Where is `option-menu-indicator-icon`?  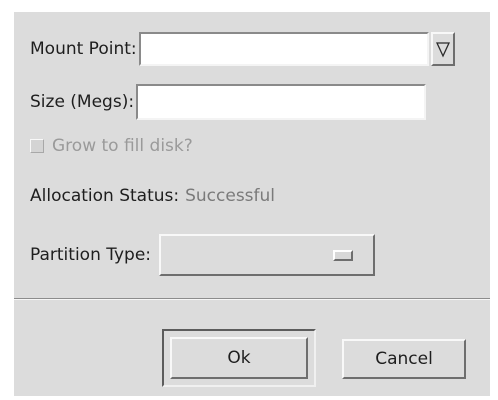 option-menu-indicator-icon is located at coordinates (343, 255).